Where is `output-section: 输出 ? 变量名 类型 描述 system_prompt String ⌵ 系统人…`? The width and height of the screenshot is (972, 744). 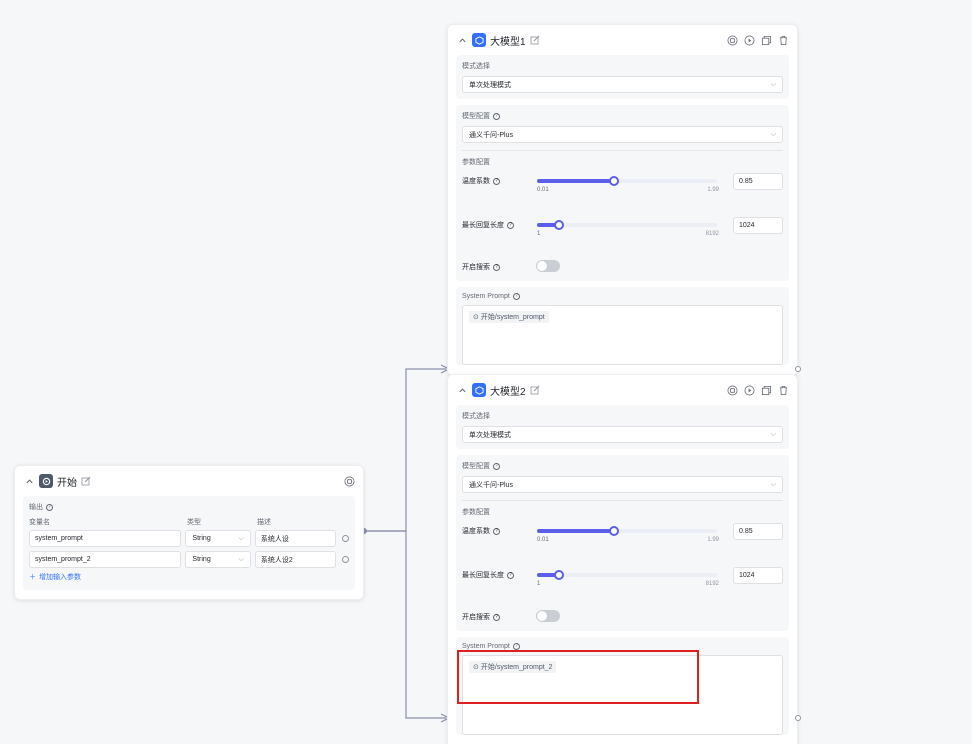 output-section: 输出 ? 变量名 类型 描述 system_prompt String ⌵ 系统人… is located at coordinates (189, 543).